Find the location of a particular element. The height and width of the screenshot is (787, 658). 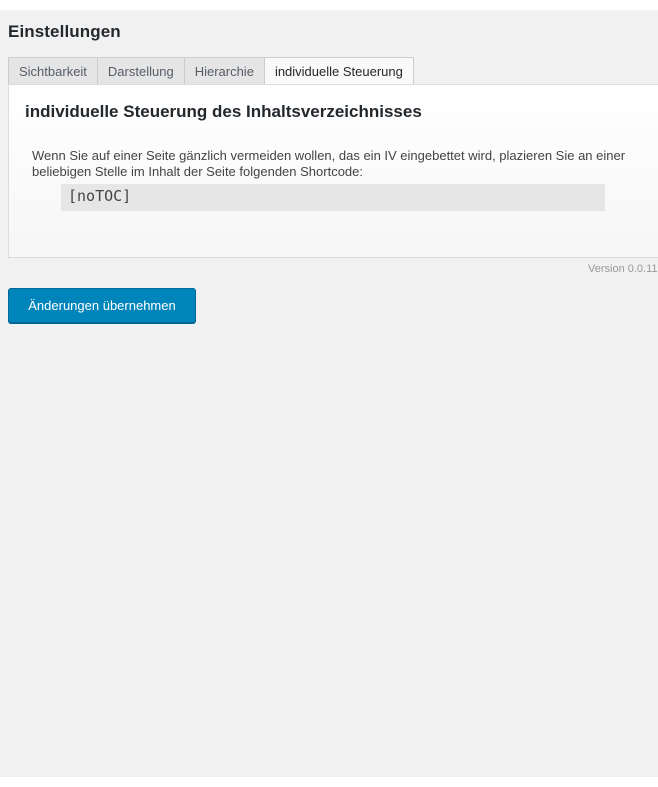

version-label: Version 0.0.11 is located at coordinates (623, 269).